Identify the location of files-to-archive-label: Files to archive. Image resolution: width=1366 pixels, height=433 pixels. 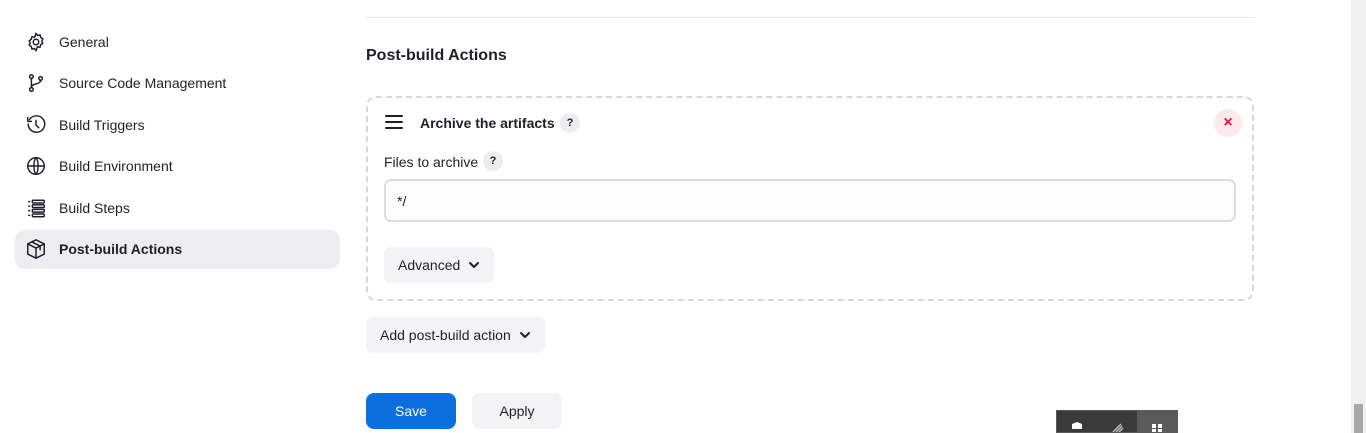
(431, 162).